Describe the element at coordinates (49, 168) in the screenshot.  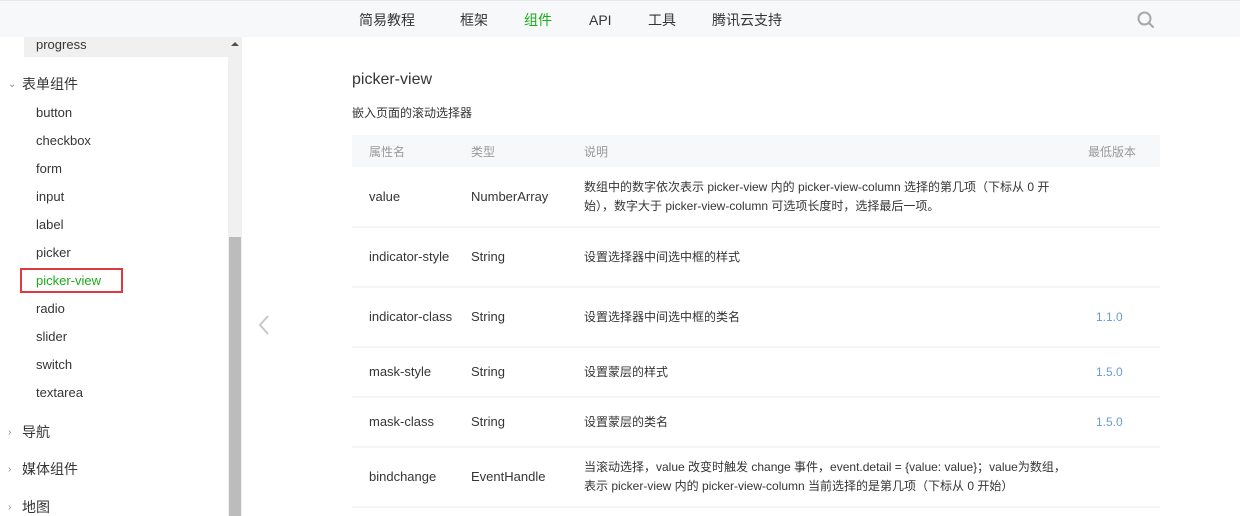
I see `sidebar-item-form: form` at that location.